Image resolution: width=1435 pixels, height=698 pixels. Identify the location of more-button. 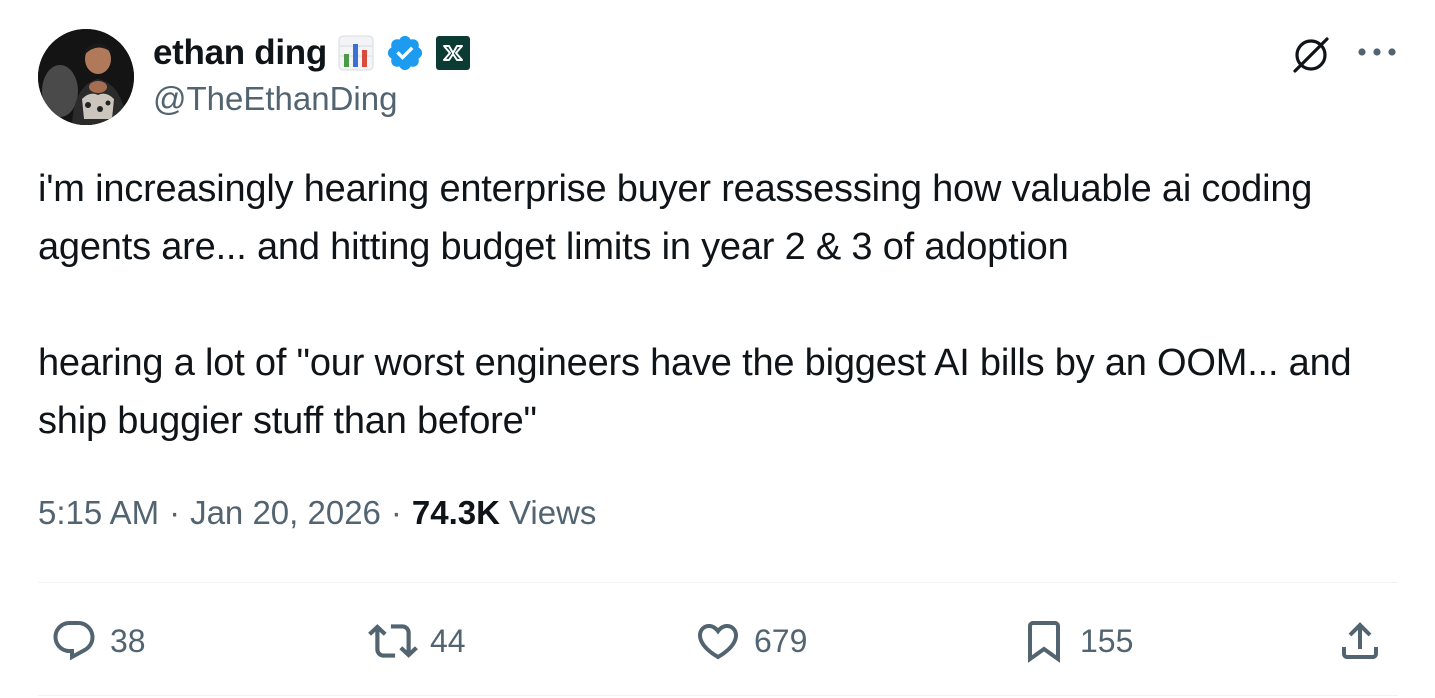
(1377, 52).